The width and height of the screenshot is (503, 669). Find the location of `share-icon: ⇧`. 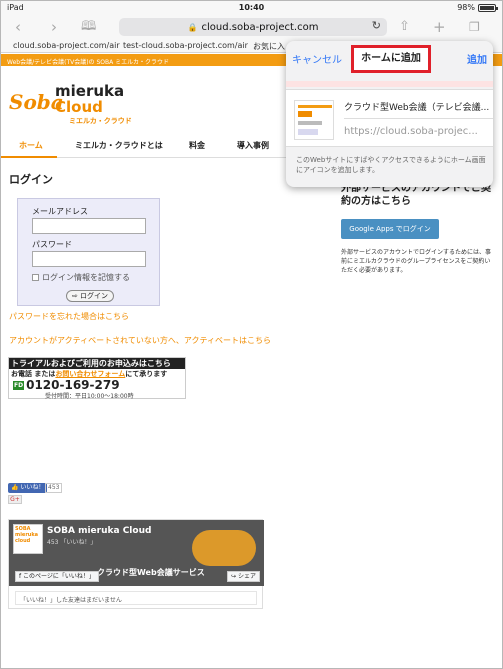

share-icon: ⇧ is located at coordinates (404, 27).